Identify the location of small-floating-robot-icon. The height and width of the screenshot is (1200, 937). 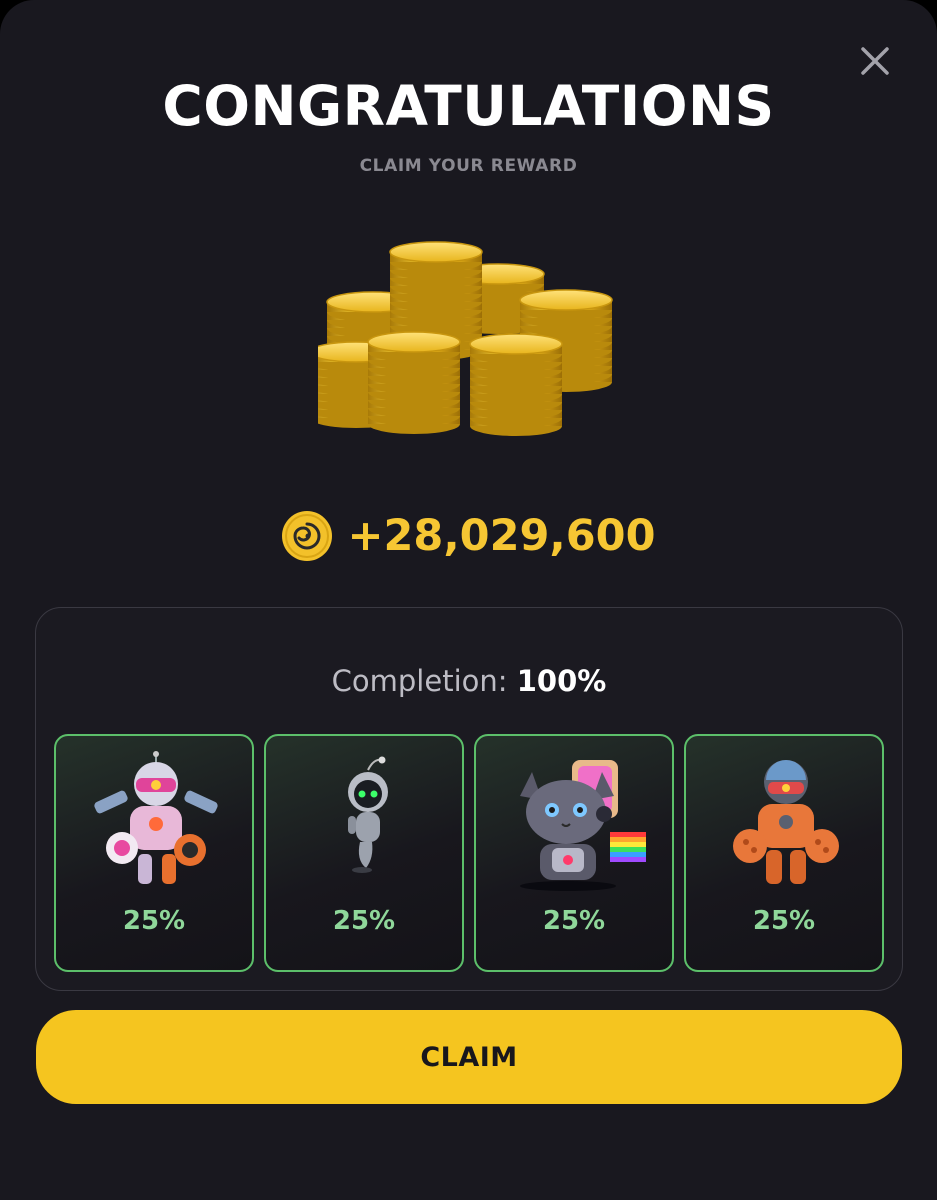
(368, 814).